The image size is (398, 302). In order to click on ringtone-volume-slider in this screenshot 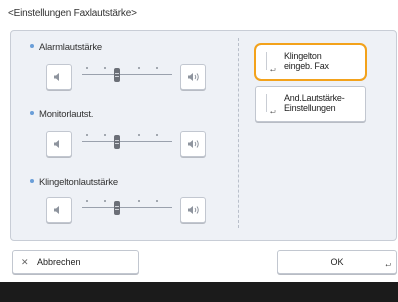, I will do `click(127, 208)`.